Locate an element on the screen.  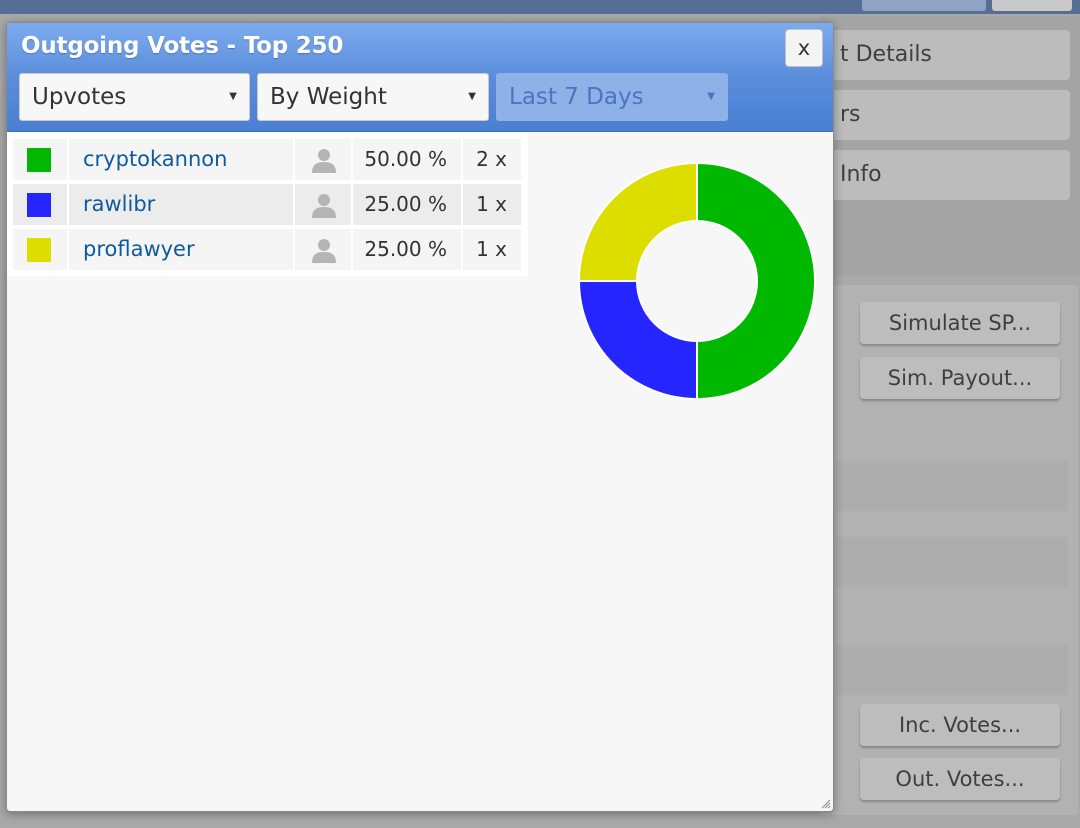
close-button: x is located at coordinates (804, 48).